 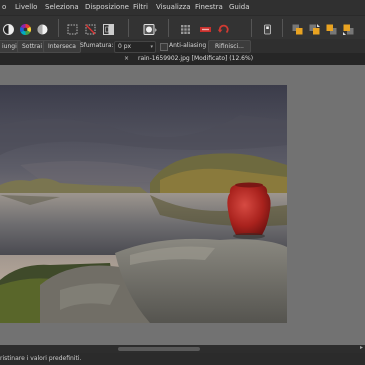 I want to click on scrollbar-thumb, so click(x=159, y=349).